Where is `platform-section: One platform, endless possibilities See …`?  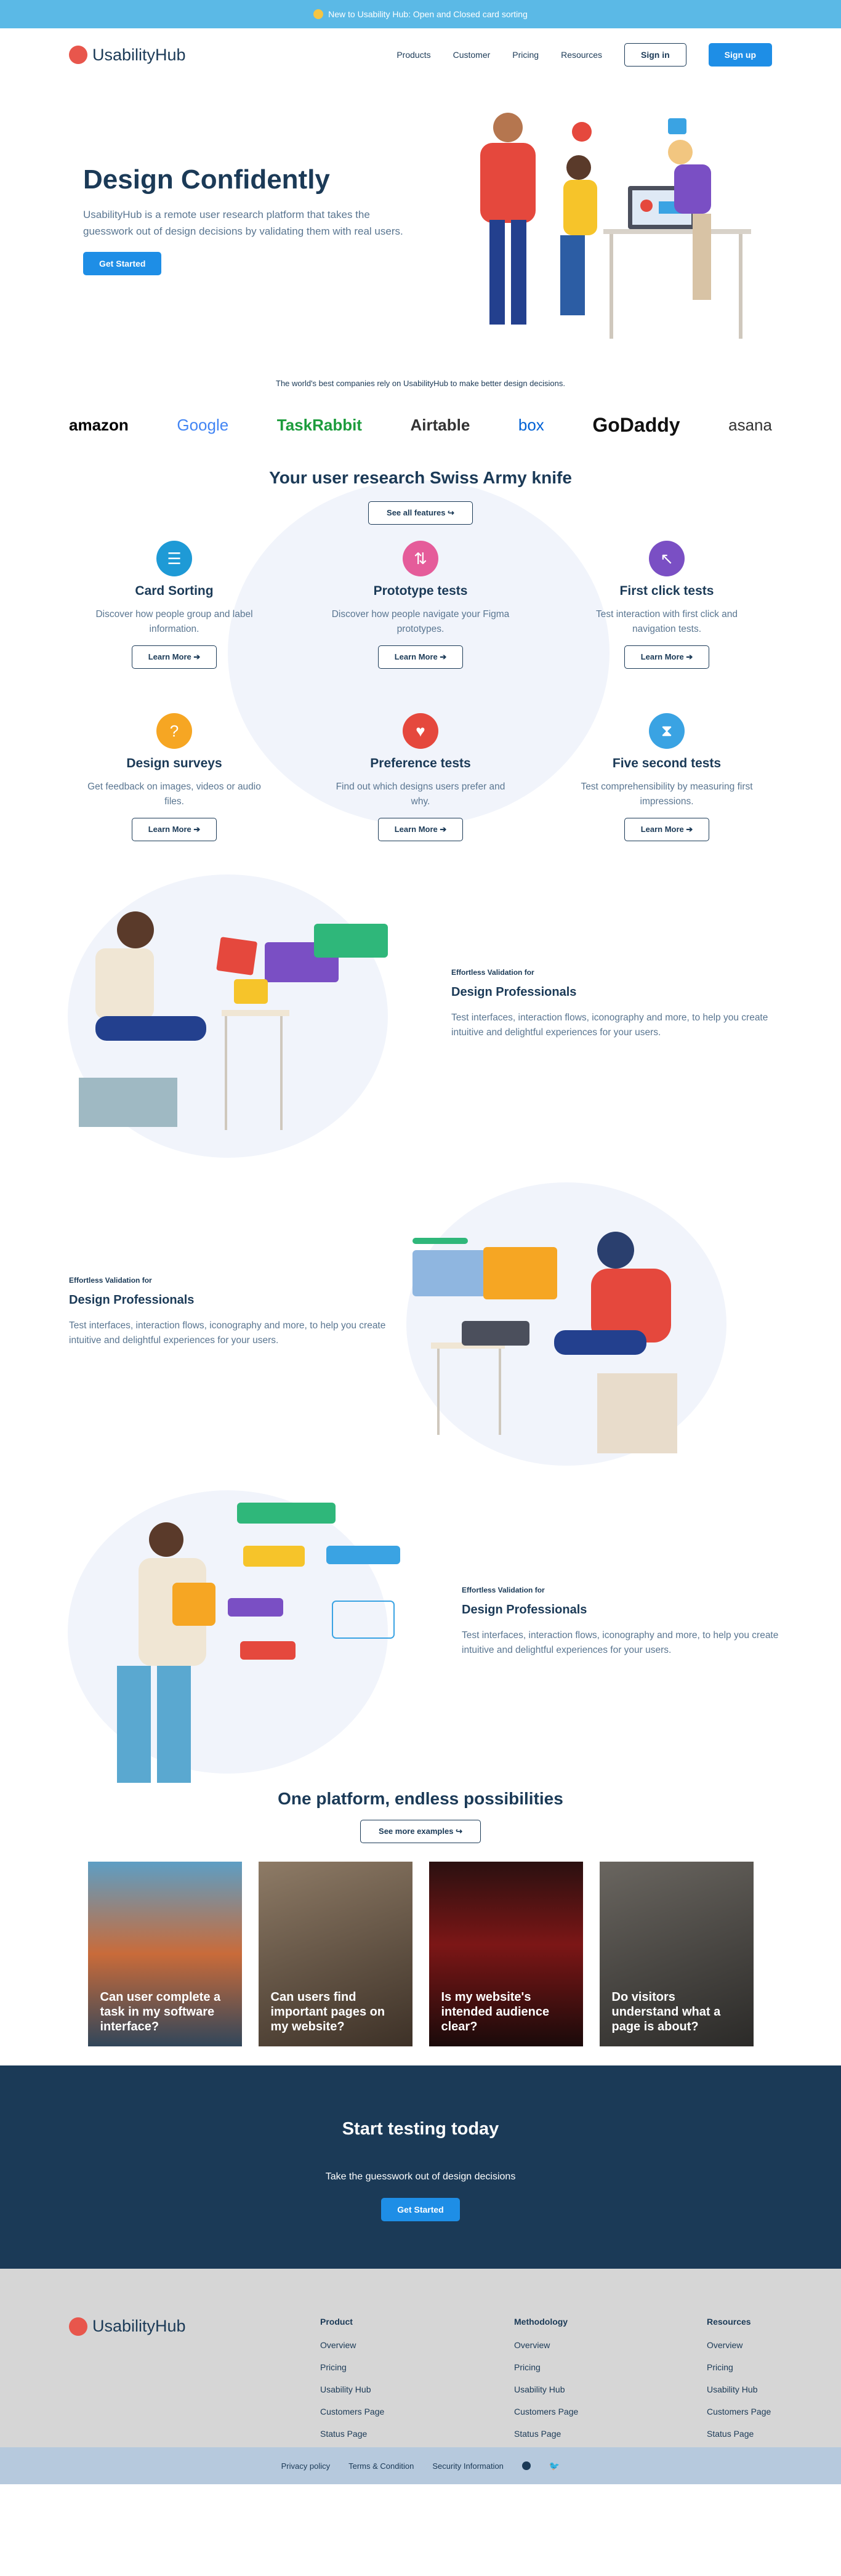 platform-section: One platform, endless possibilities See … is located at coordinates (420, 1917).